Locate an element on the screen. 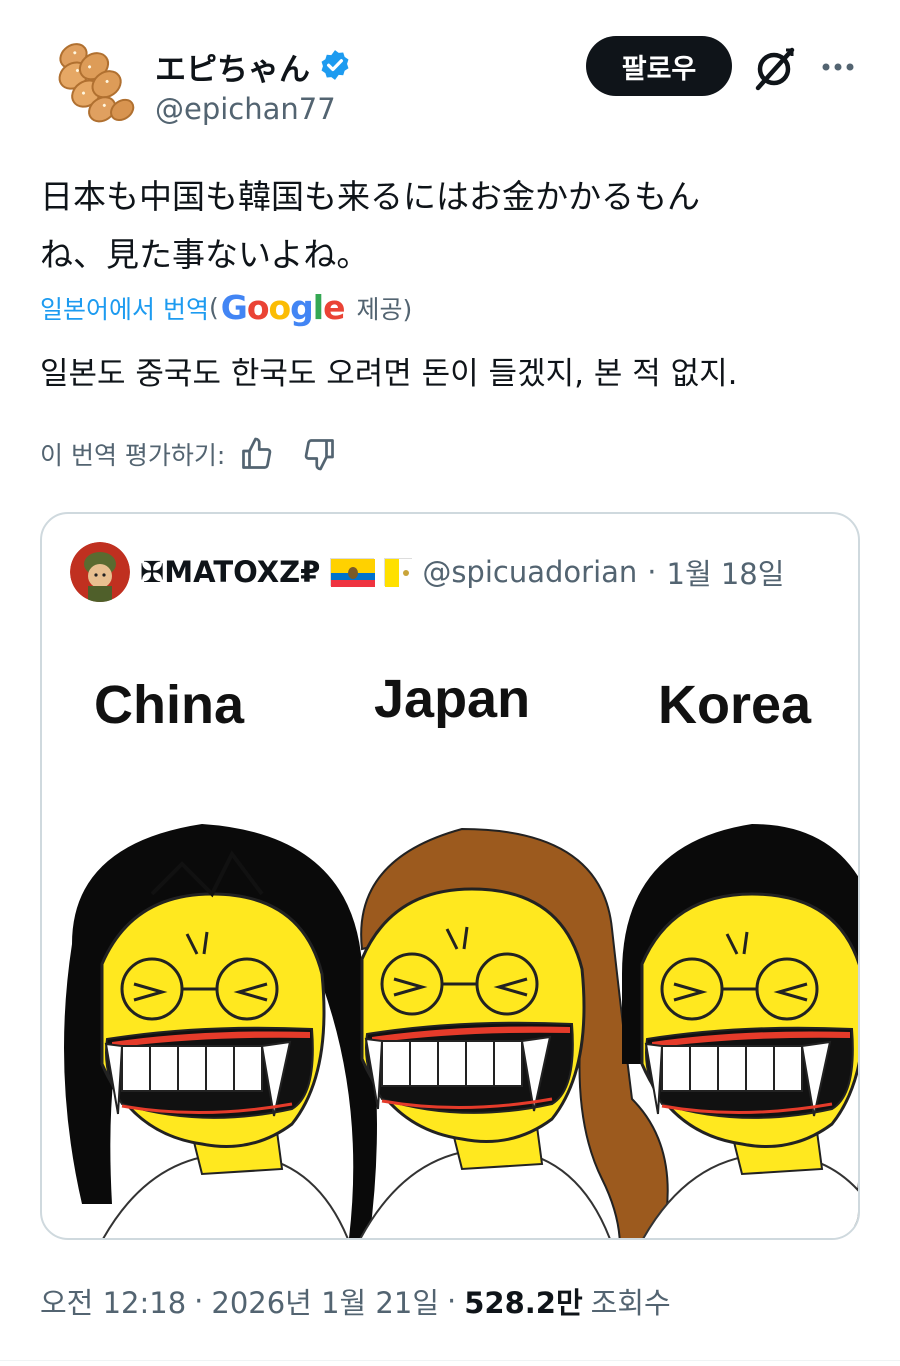 The width and height of the screenshot is (900, 1366). google-logo: Google is located at coordinates (283, 307).